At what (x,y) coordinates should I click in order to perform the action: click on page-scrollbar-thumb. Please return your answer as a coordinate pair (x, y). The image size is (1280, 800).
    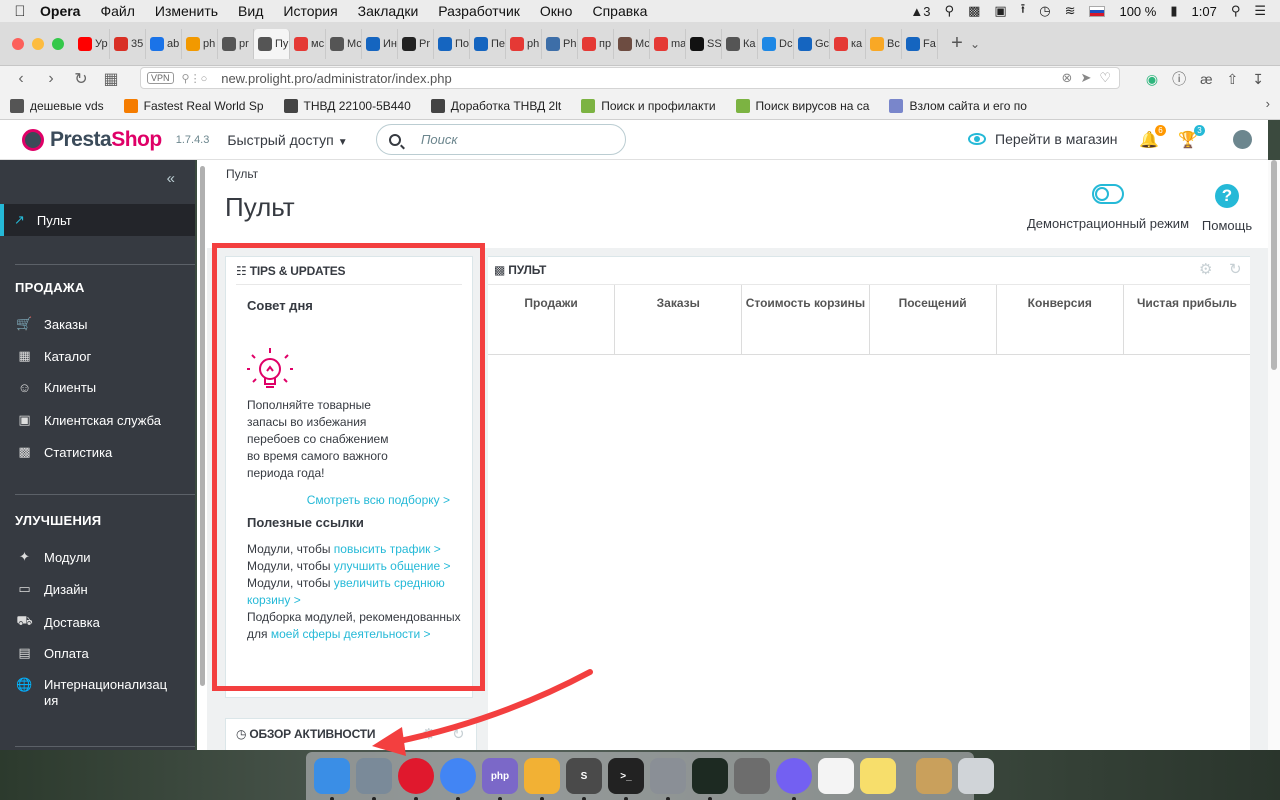
    Looking at the image, I should click on (1274, 265).